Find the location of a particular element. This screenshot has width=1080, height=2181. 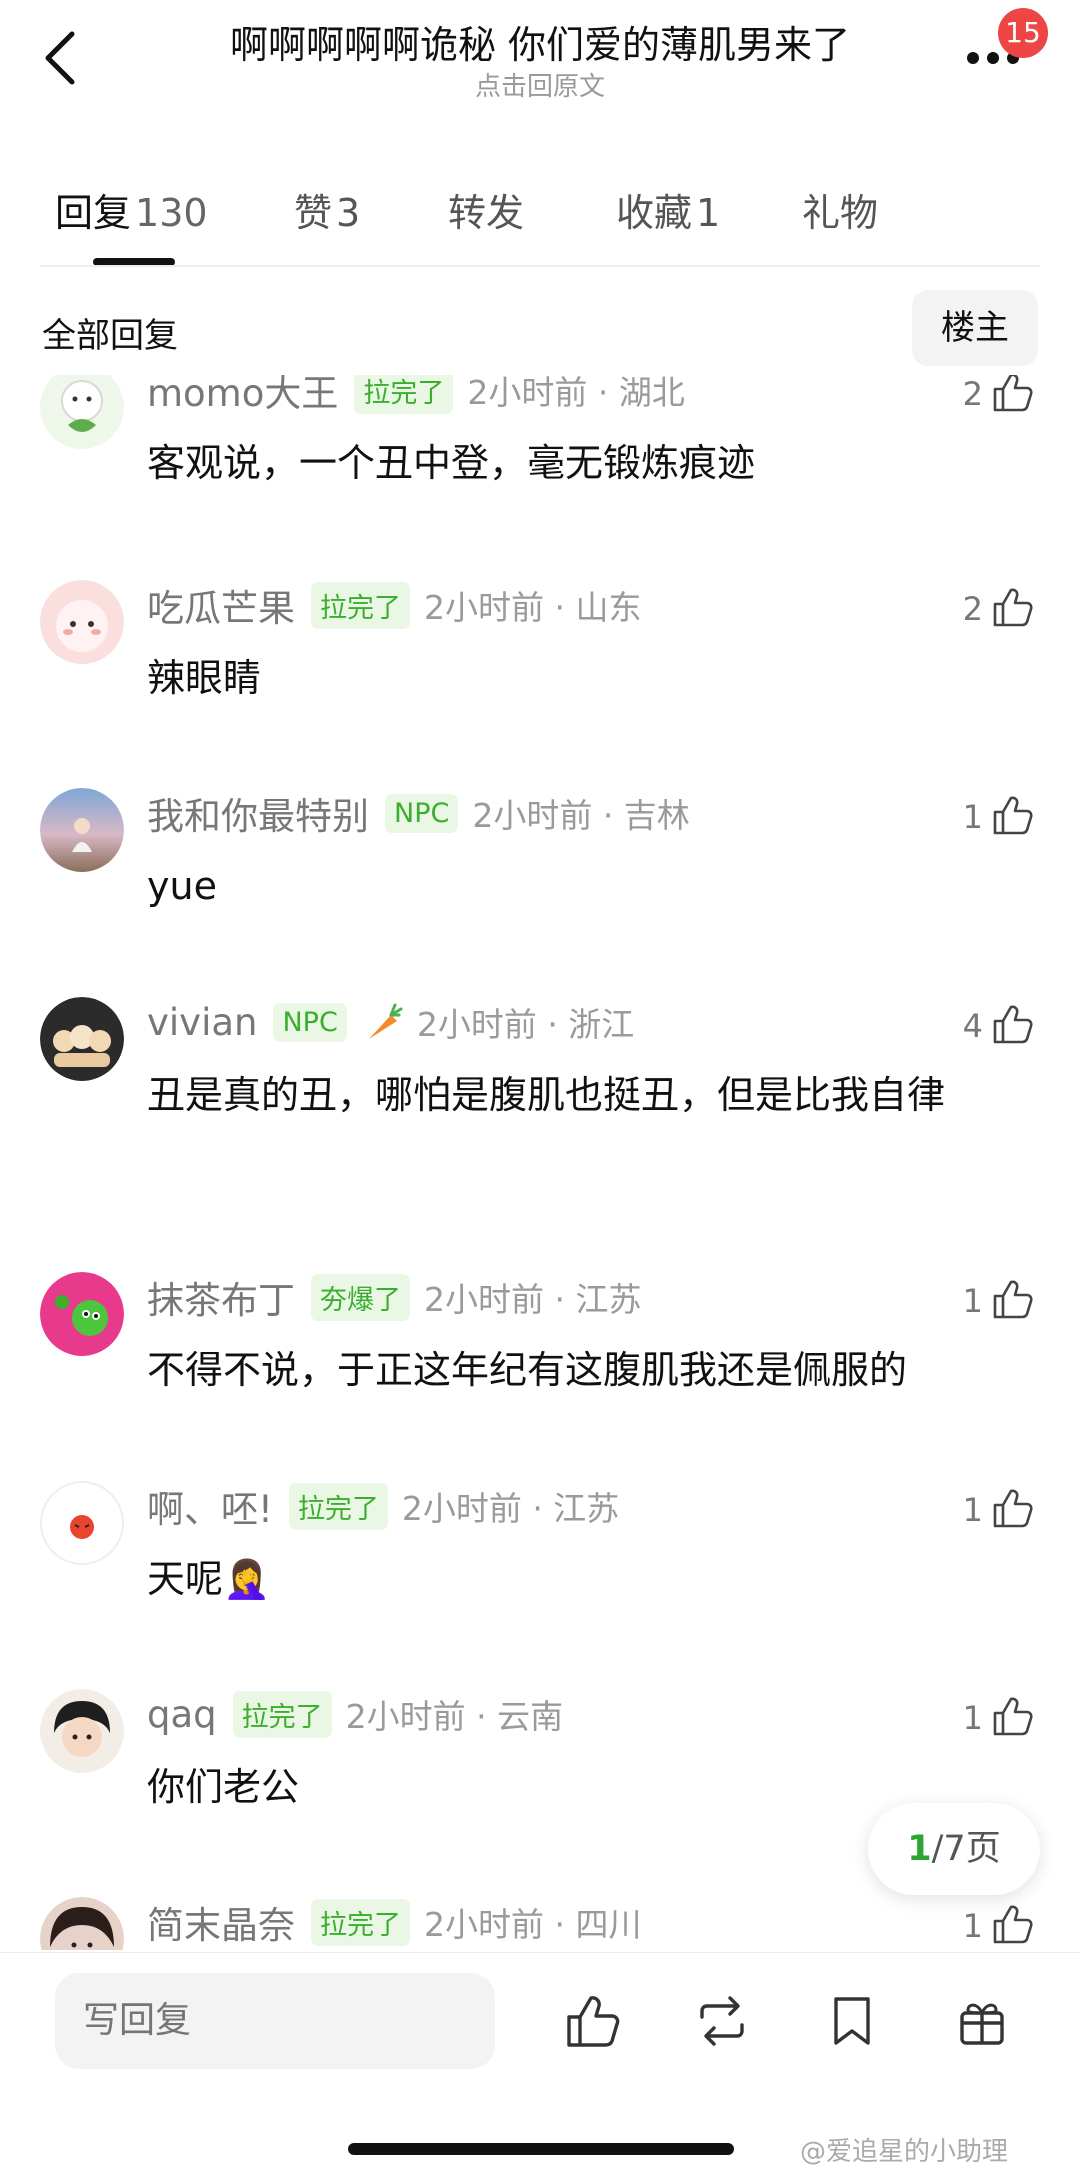

comment-meta: 啊、呸! 拉完了 2小时前 · 江苏 is located at coordinates (383, 1506).